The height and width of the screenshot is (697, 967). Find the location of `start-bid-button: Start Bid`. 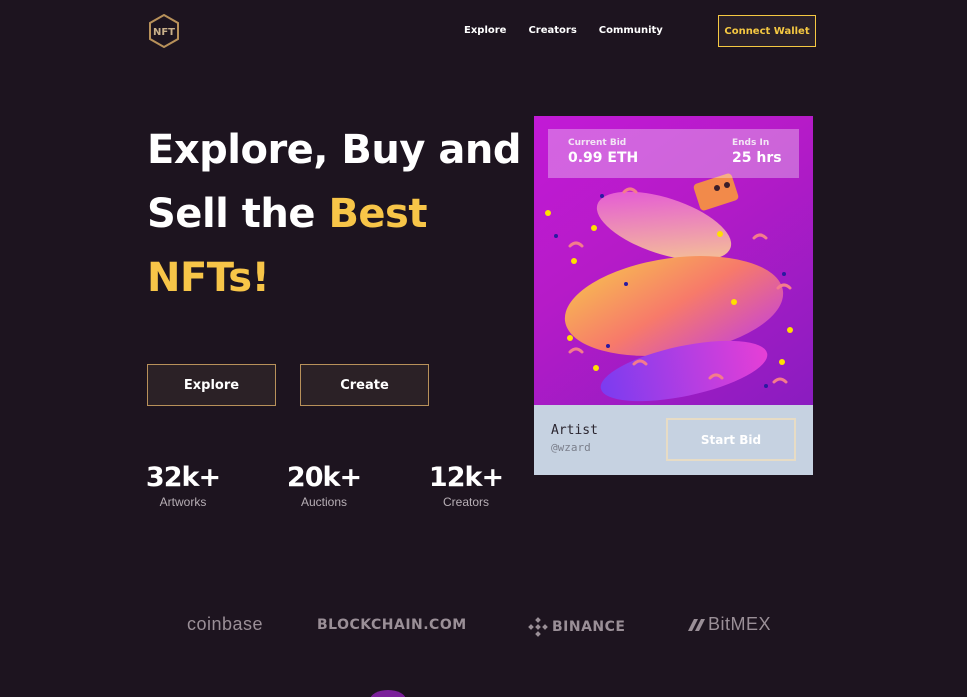

start-bid-button: Start Bid is located at coordinates (731, 439).